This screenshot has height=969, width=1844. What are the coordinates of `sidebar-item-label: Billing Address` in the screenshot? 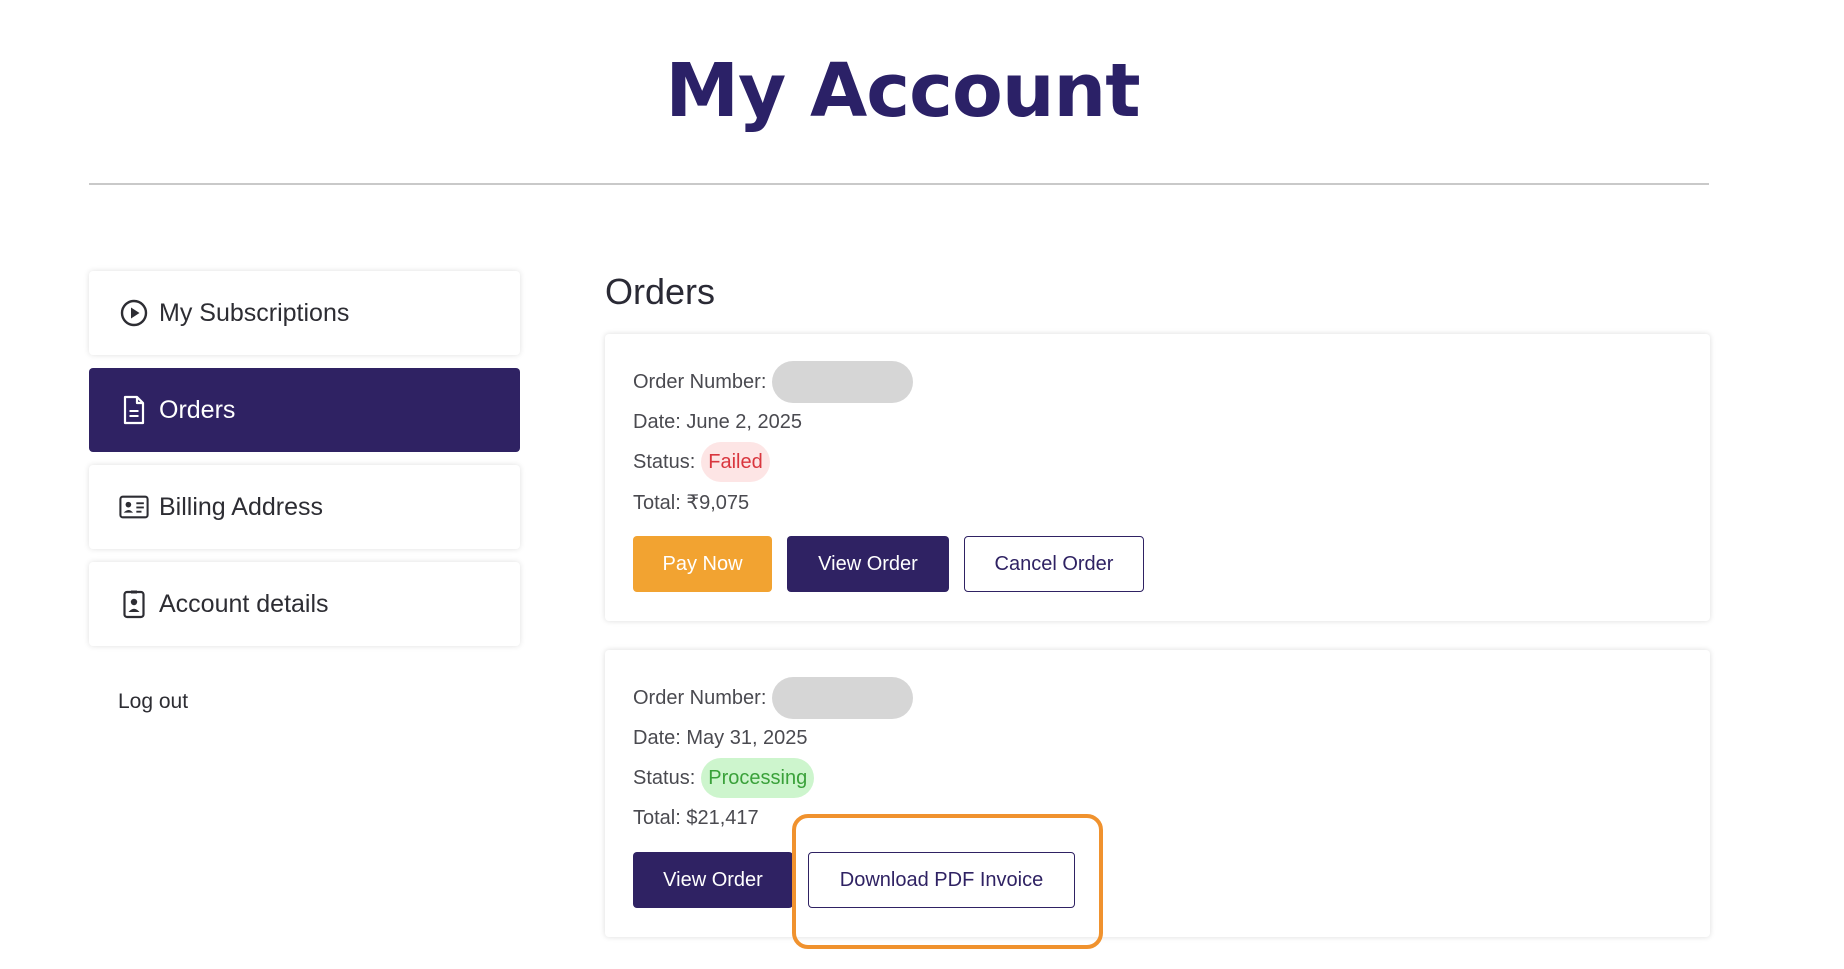 It's located at (241, 506).